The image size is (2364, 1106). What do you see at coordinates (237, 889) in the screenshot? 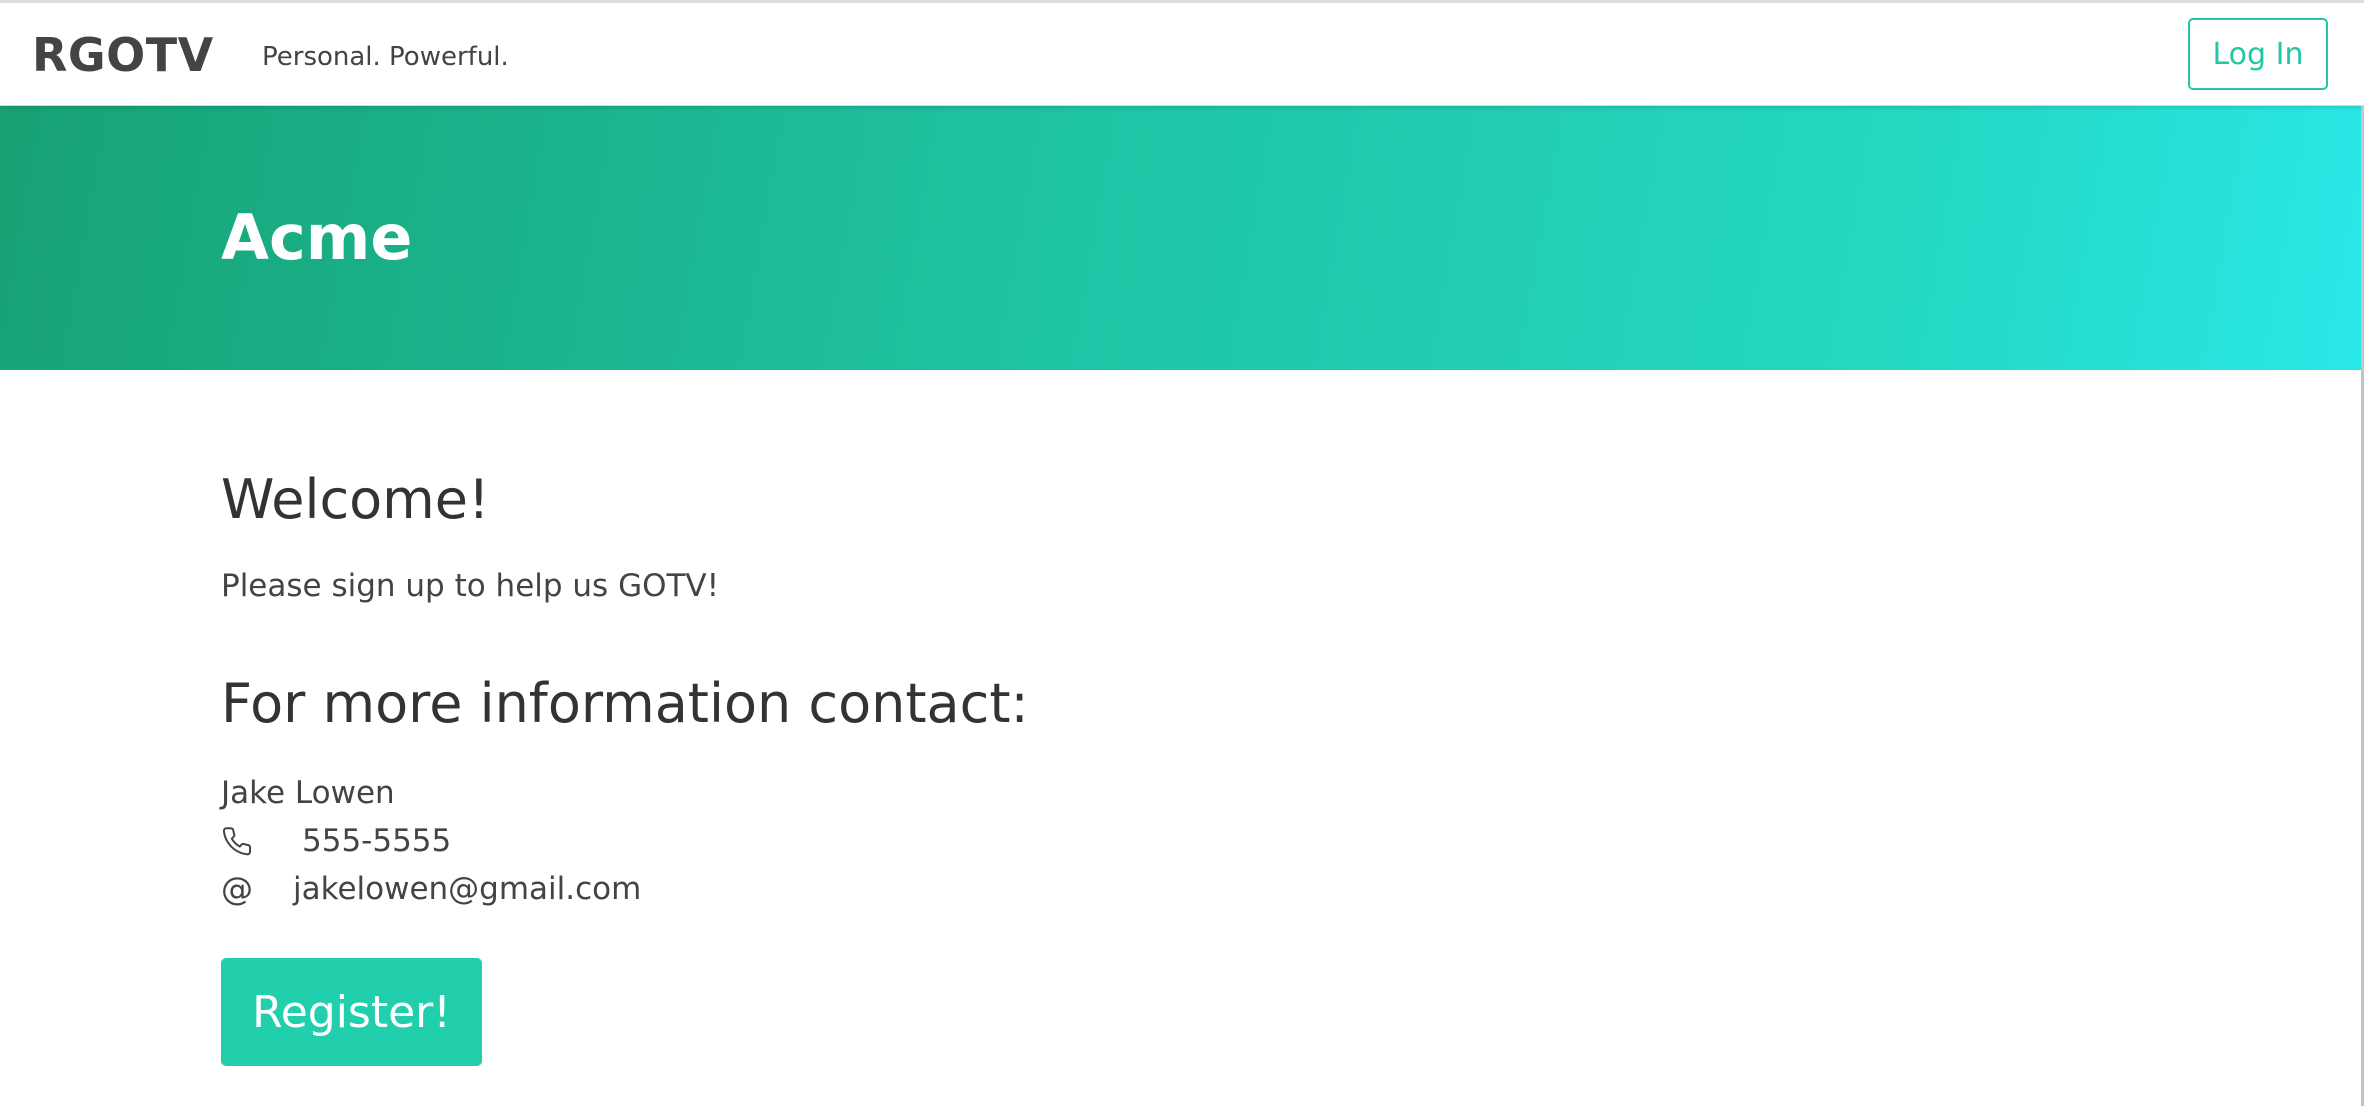
I see `at-sign-icon: @` at bounding box center [237, 889].